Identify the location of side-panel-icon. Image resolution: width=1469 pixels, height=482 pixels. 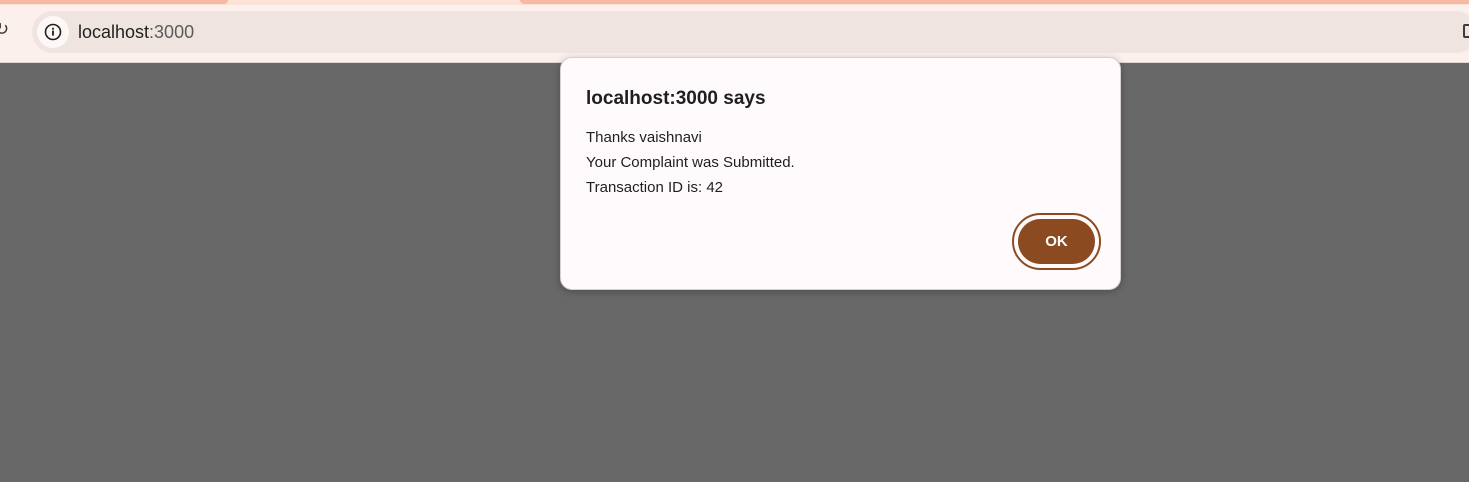
(1466, 31).